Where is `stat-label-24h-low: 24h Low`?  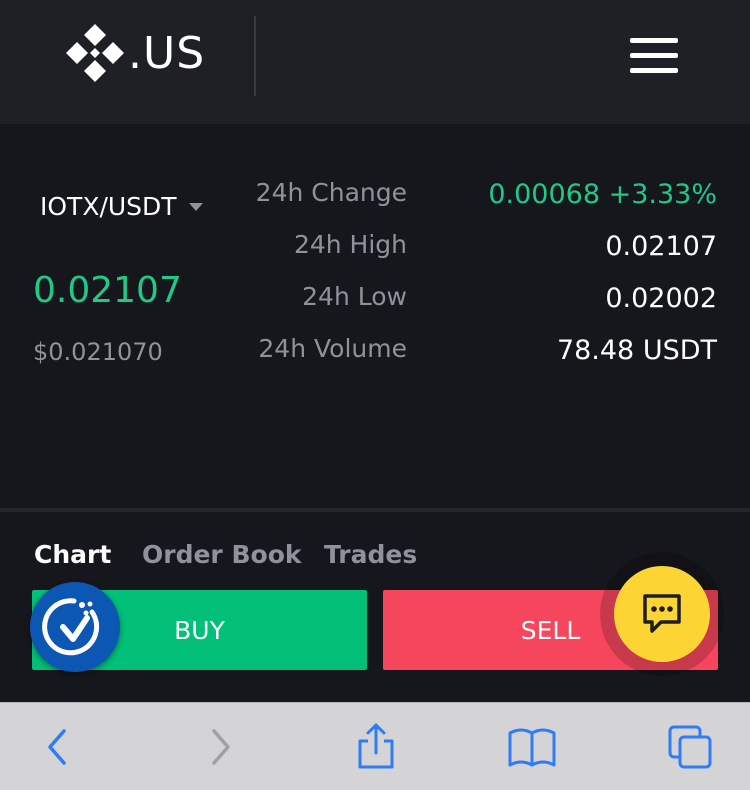
stat-label-24h-low: 24h Low is located at coordinates (354, 296).